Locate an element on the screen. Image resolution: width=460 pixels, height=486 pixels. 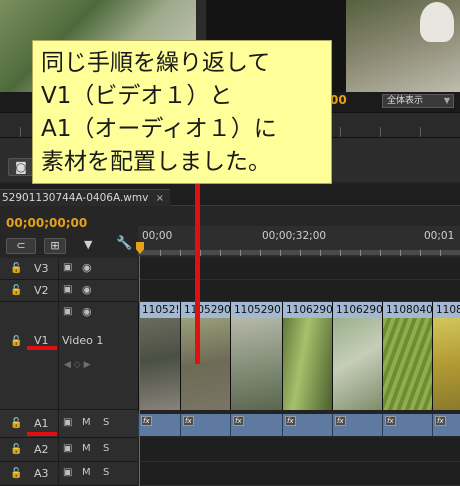
ruler-label-start: 00;00 is located at coordinates (157, 236).